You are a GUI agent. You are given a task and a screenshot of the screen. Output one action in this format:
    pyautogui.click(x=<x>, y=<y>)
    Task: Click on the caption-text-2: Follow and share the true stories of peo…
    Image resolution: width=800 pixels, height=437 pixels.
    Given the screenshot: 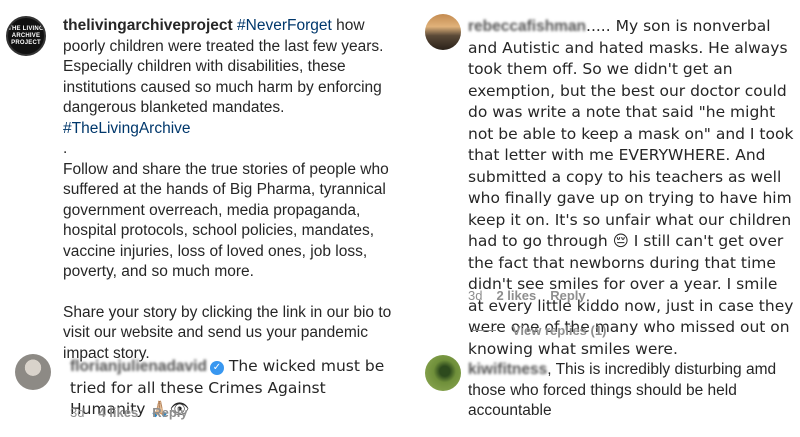 What is the action you would take?
    pyautogui.click(x=226, y=220)
    